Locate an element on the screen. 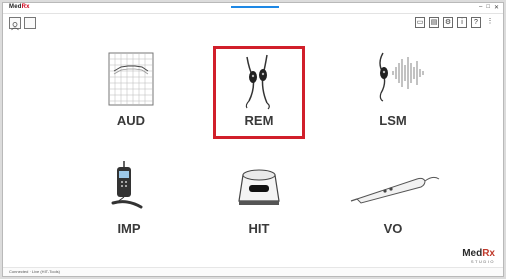  brand-logo-main: MedRx is located at coordinates (478, 253).